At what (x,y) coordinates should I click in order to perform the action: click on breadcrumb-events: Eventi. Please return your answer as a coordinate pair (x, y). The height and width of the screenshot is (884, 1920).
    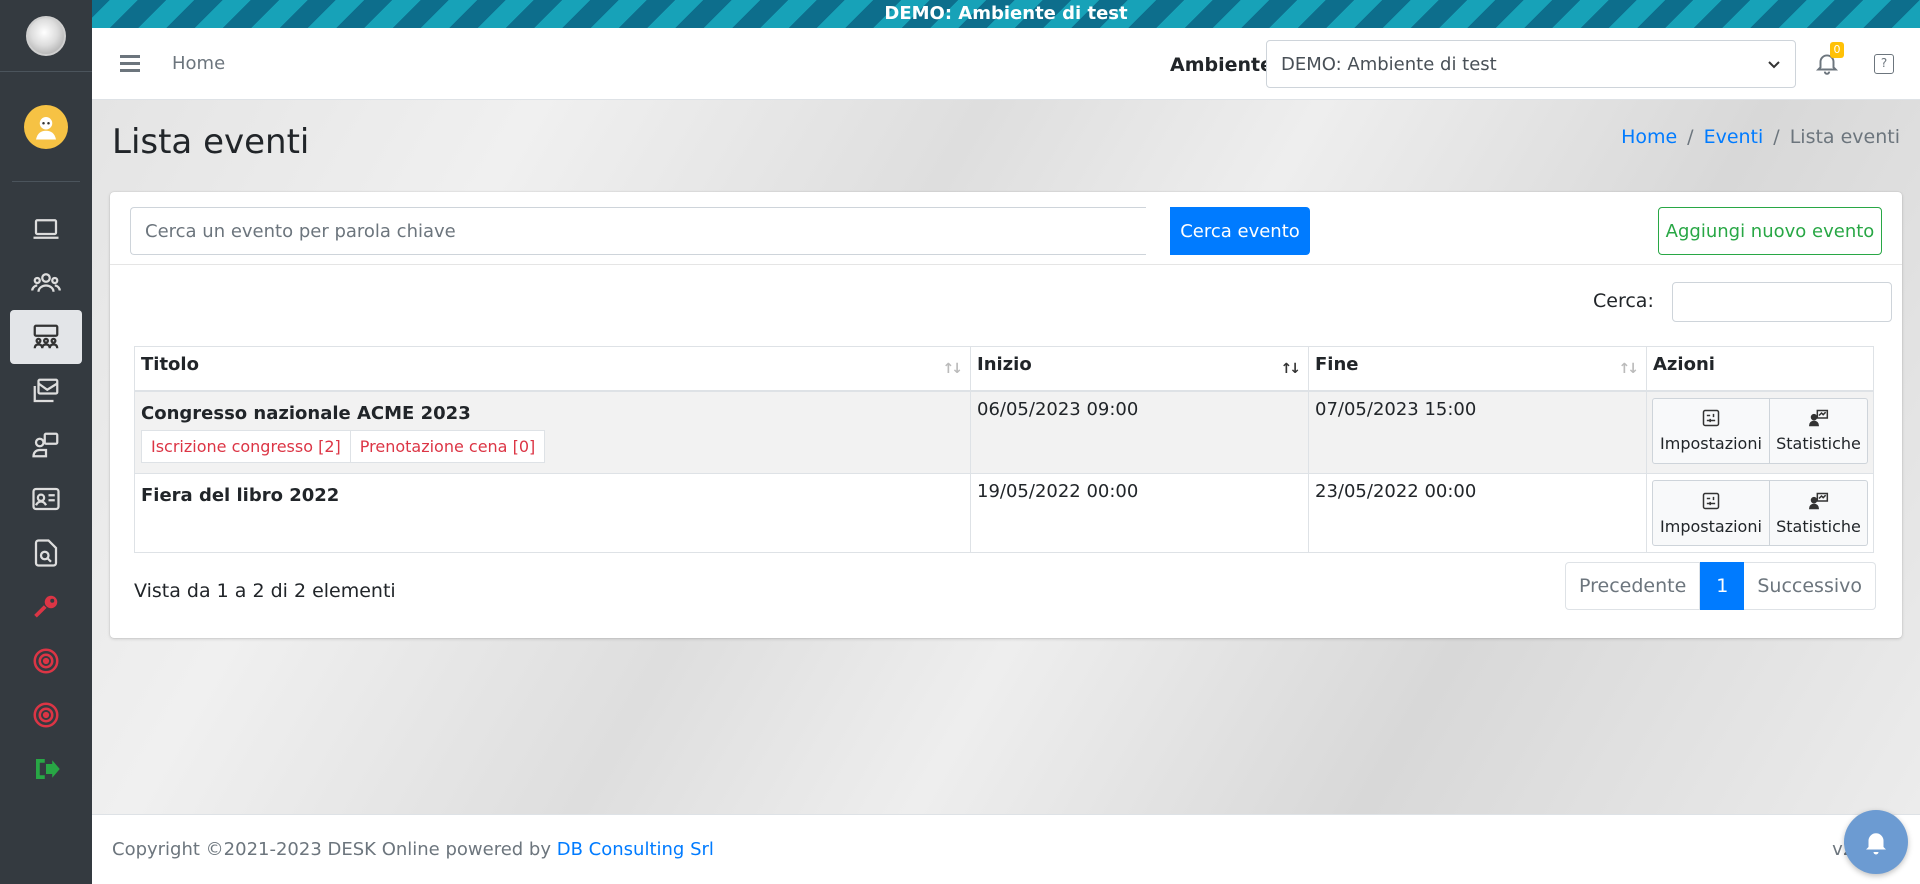
    Looking at the image, I should click on (1734, 137).